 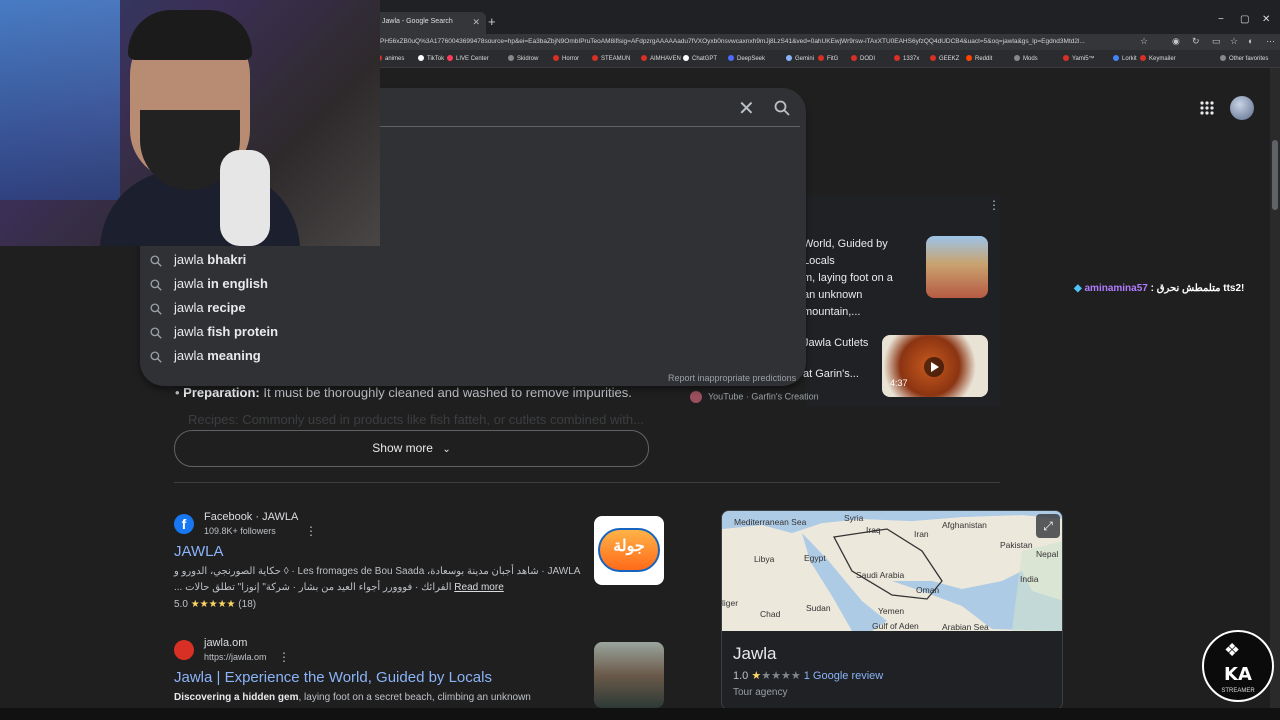 What do you see at coordinates (944, 58) in the screenshot?
I see `bookmark-item: GEEKZ` at bounding box center [944, 58].